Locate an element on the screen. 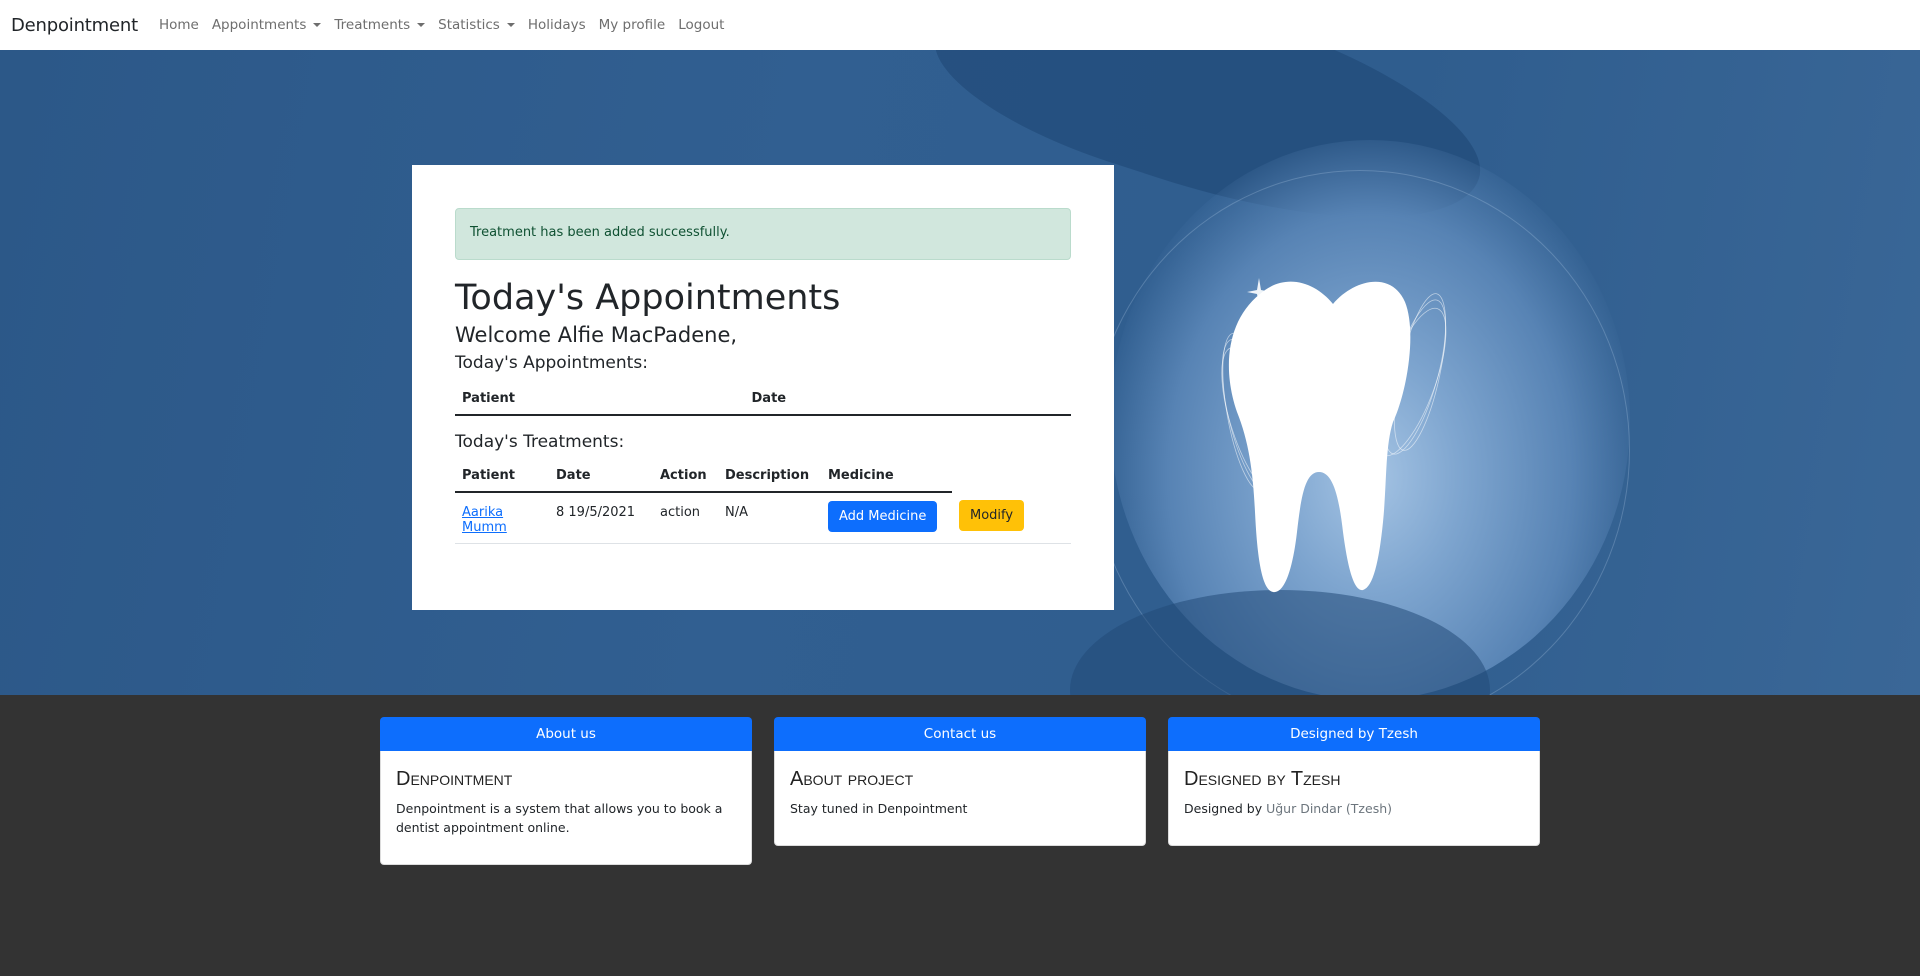  nav-holidays: Holidays is located at coordinates (557, 25).